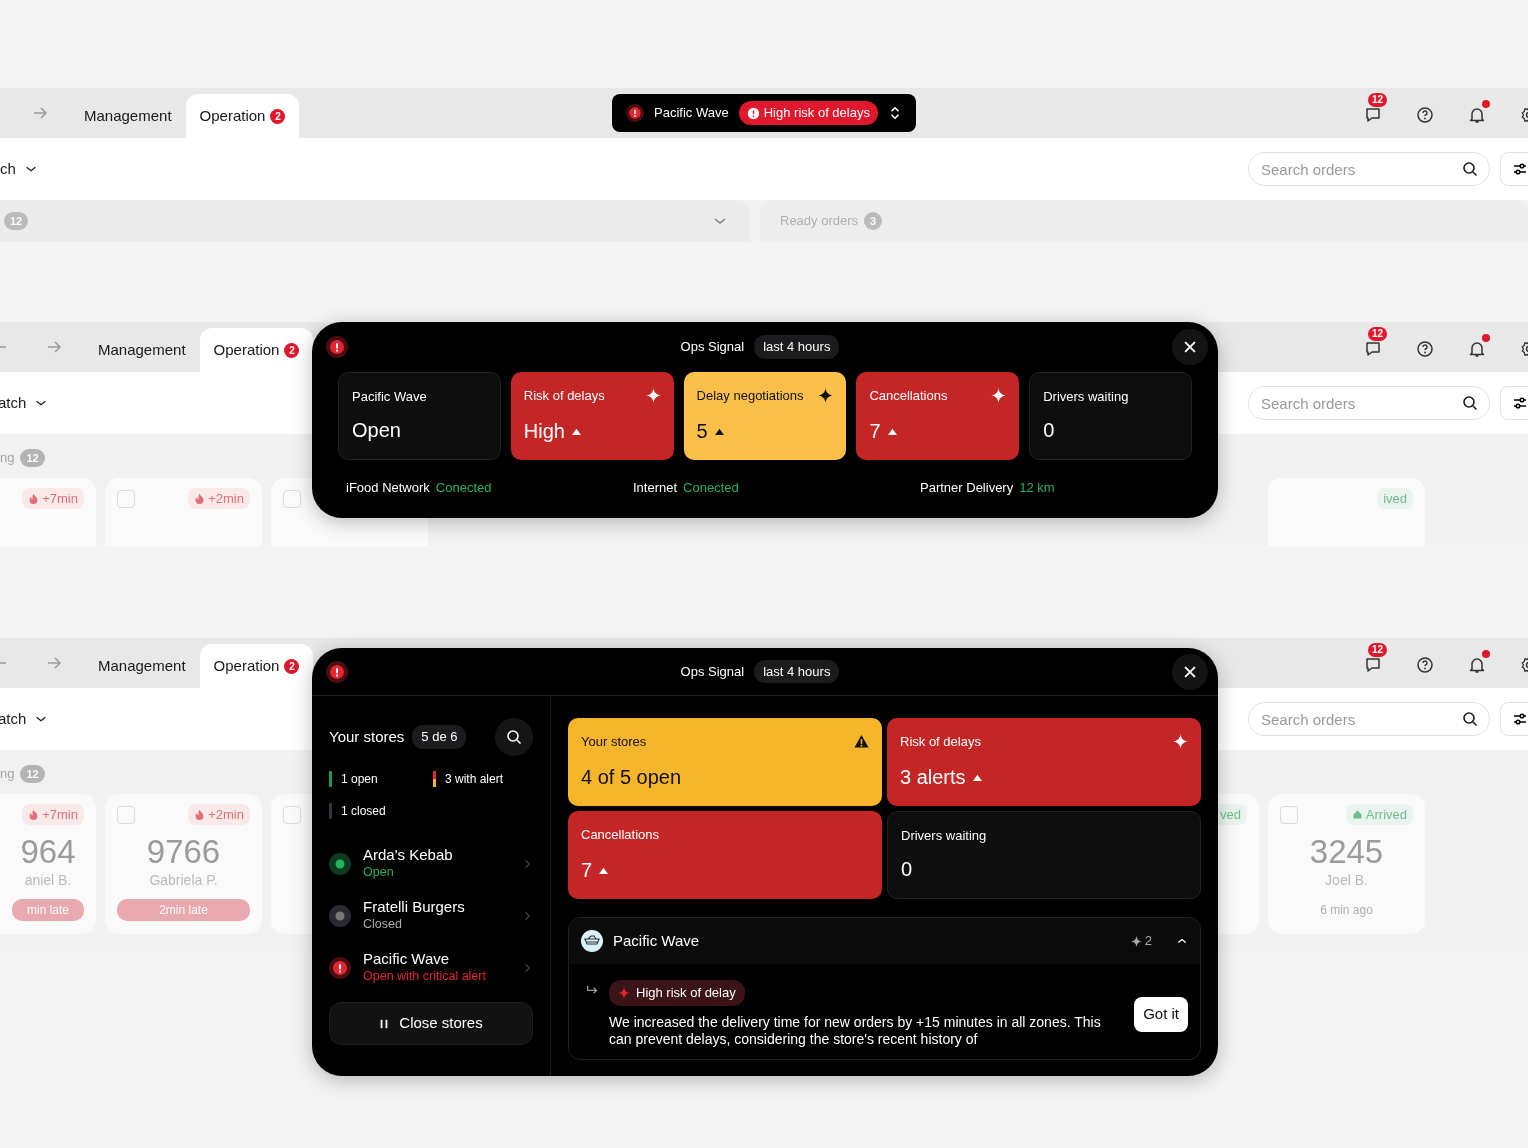  I want to click on tile-value: 5, so click(702, 431).